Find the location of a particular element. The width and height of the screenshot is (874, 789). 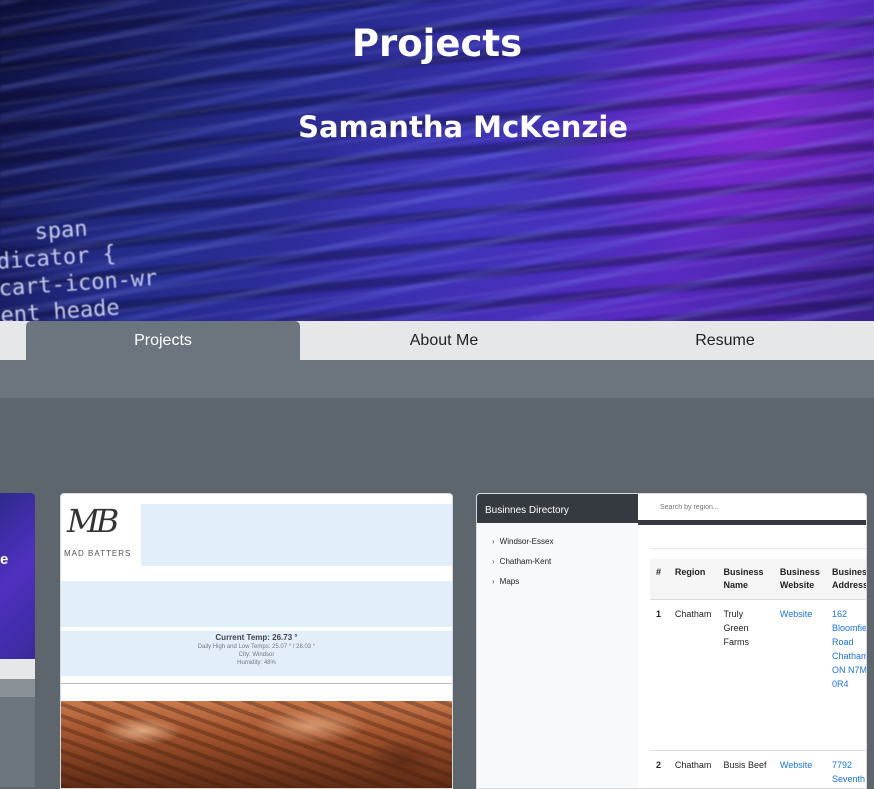

directory-search-bar is located at coordinates (752, 509).